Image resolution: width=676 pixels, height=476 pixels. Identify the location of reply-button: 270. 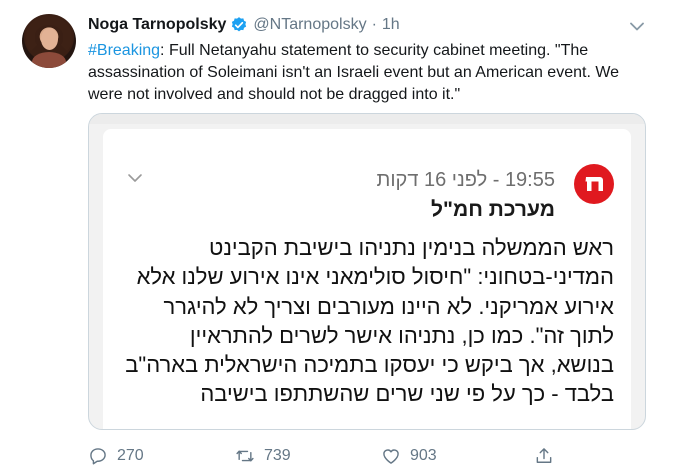
(116, 456).